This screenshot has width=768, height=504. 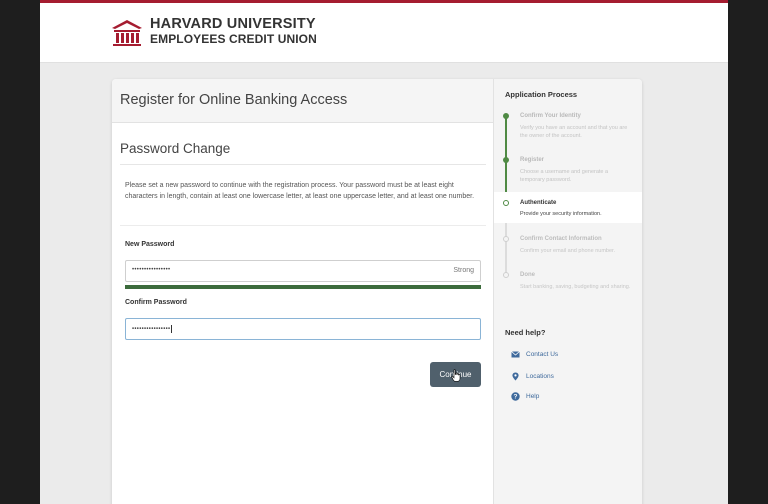 What do you see at coordinates (303, 329) in the screenshot?
I see `confirm-password-field: ••••••••••••••••` at bounding box center [303, 329].